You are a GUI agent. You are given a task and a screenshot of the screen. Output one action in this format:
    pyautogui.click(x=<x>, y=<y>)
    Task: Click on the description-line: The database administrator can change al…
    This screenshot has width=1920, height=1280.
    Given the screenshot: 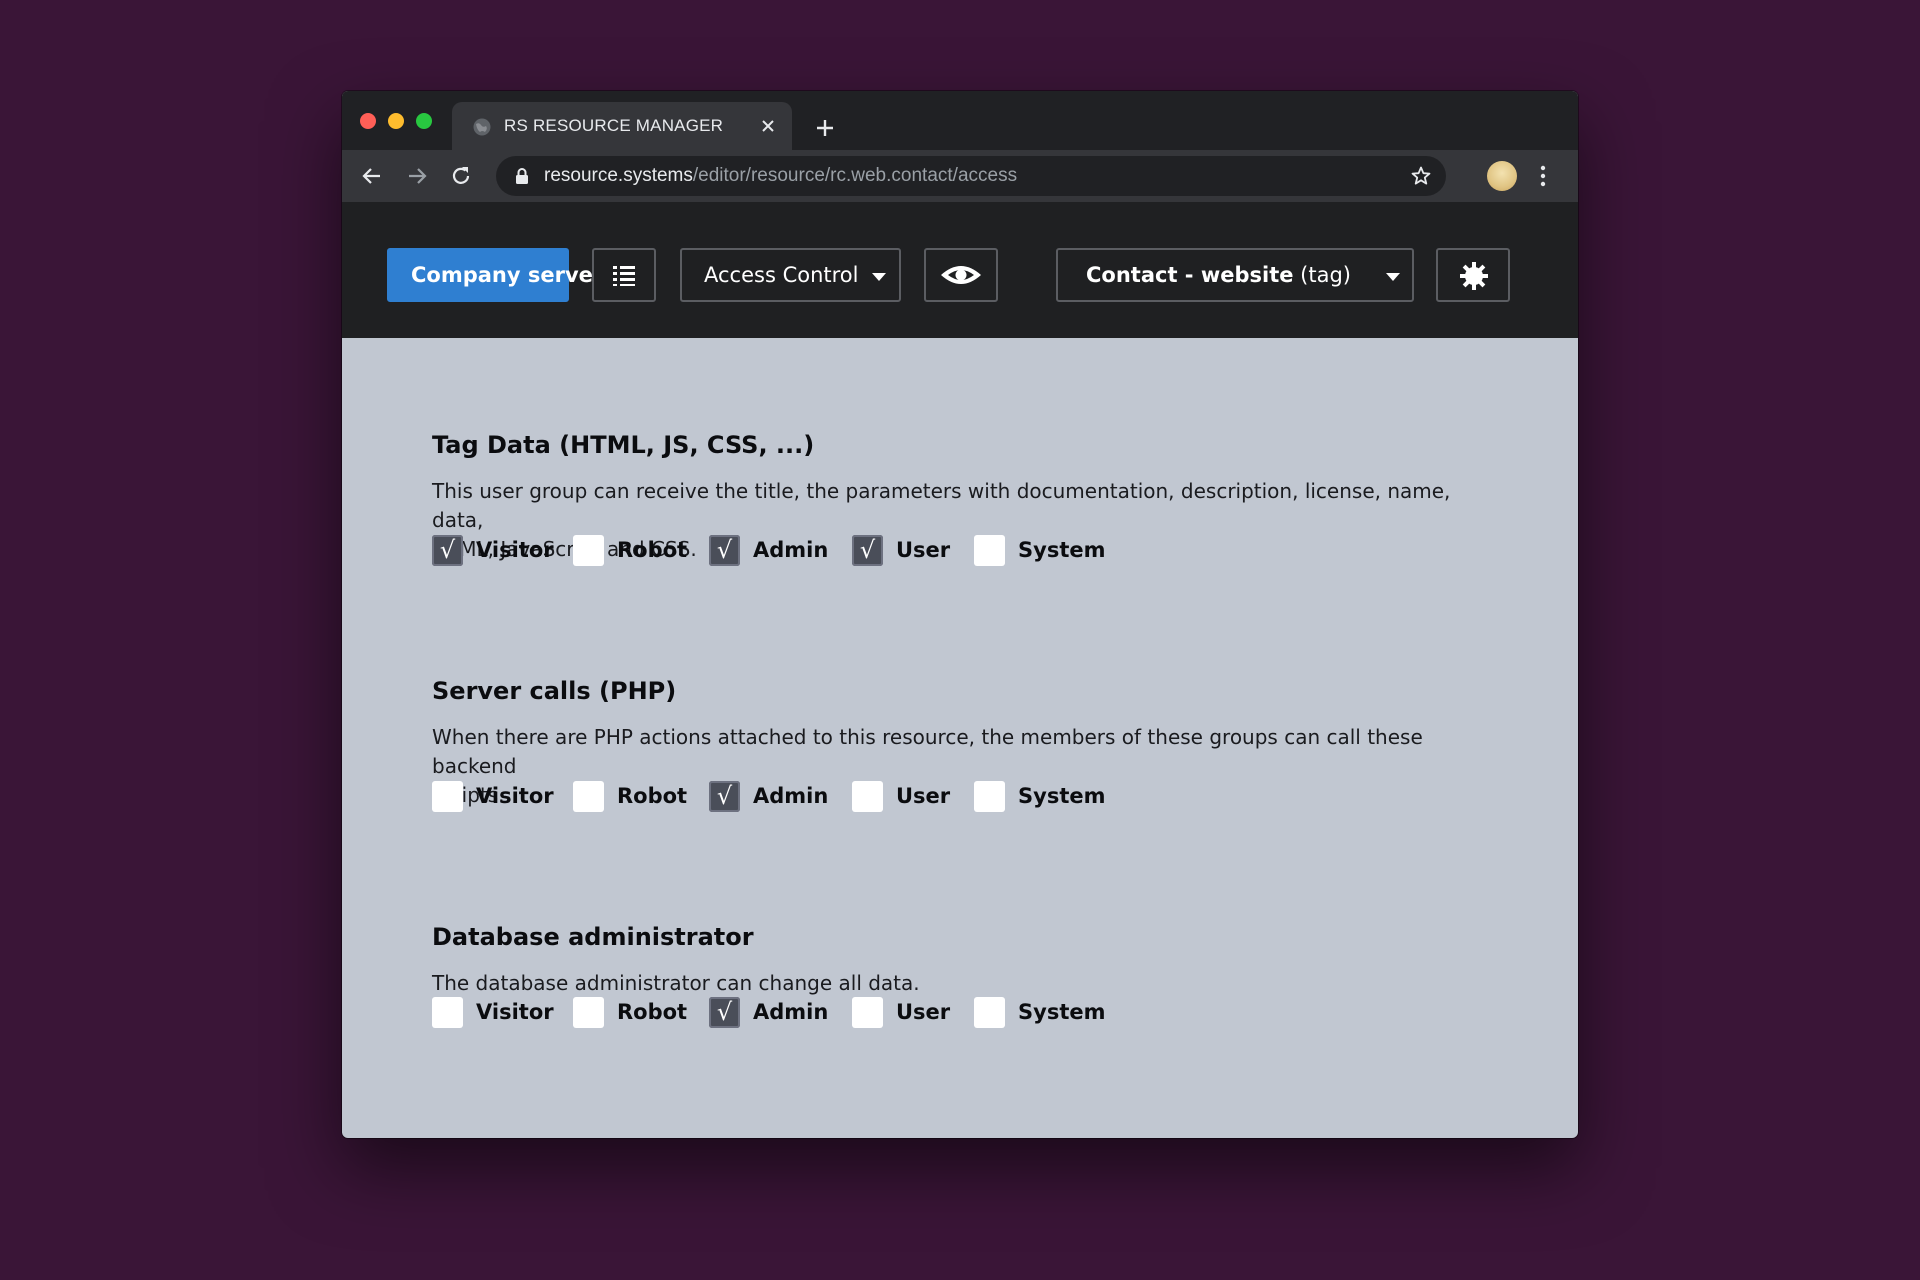 What is the action you would take?
    pyautogui.click(x=676, y=983)
    